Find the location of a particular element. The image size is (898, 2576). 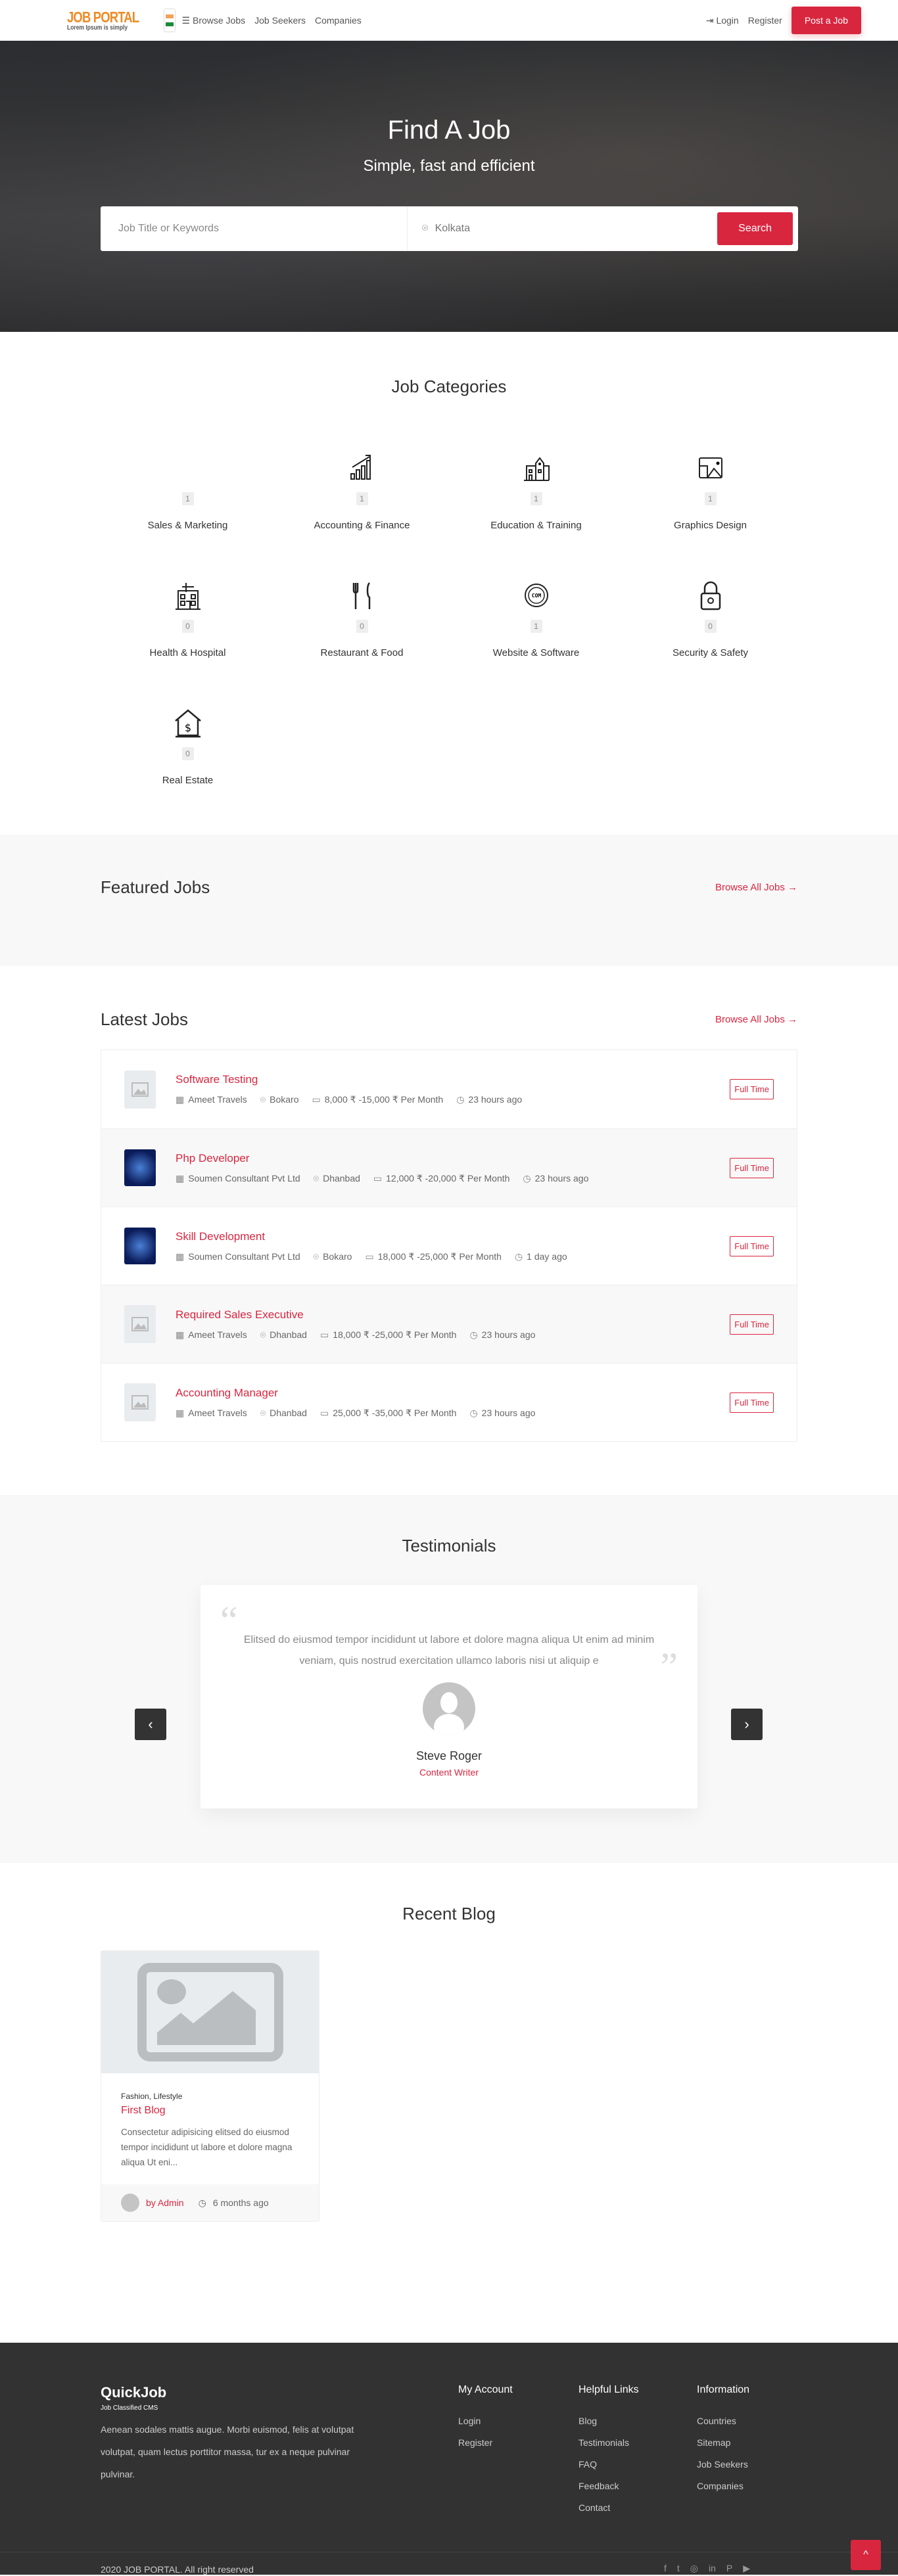

section-title: Testimonials is located at coordinates (449, 1545).